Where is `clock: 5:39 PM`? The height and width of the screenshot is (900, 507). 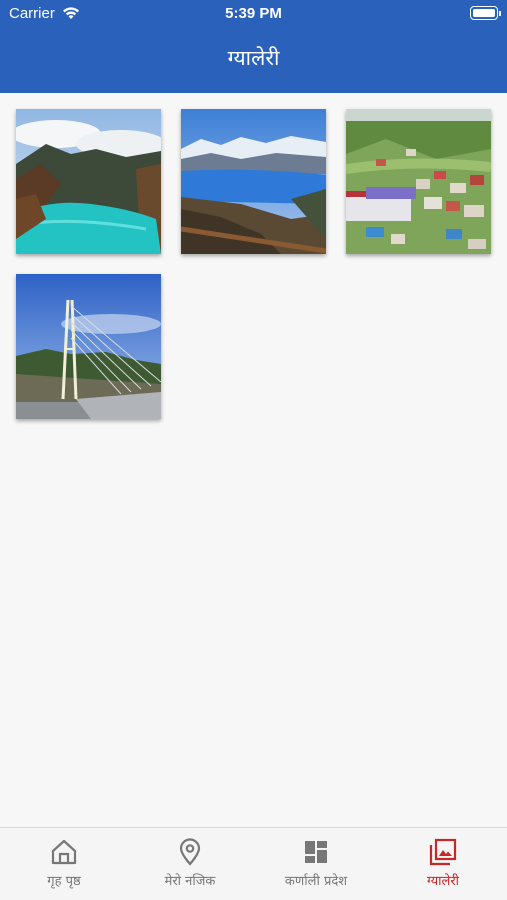 clock: 5:39 PM is located at coordinates (253, 13).